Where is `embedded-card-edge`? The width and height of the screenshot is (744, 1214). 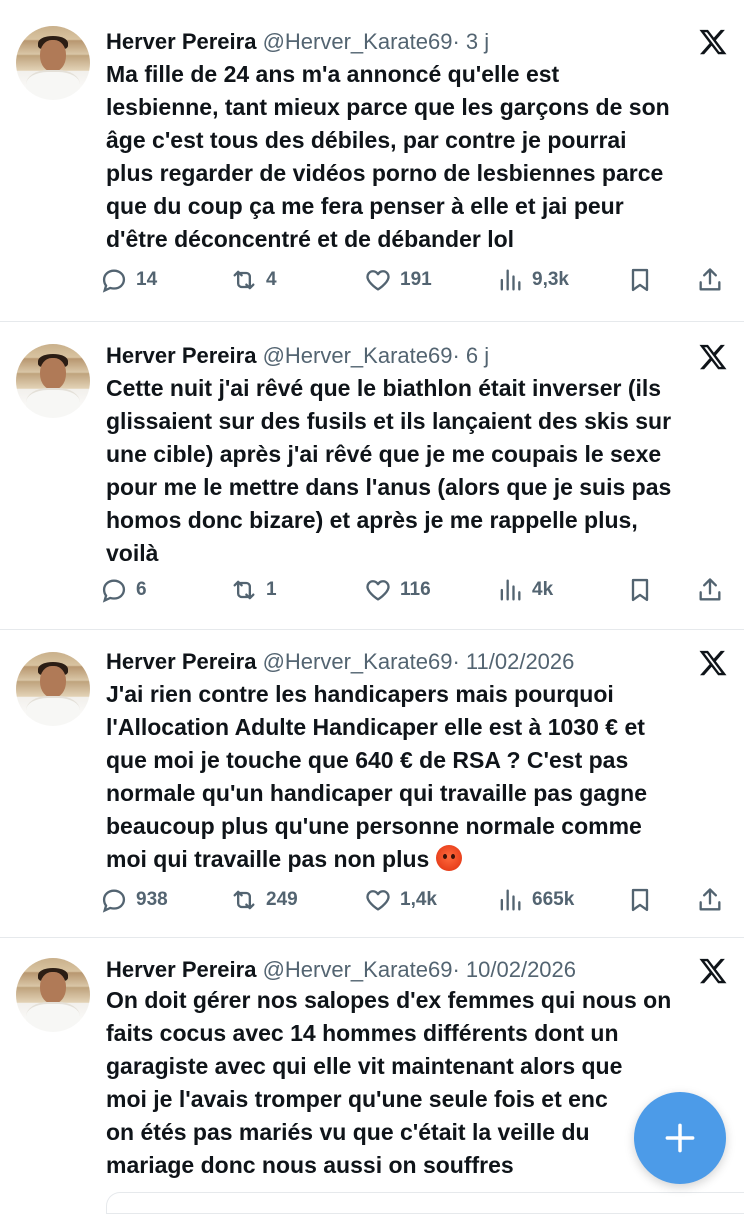 embedded-card-edge is located at coordinates (425, 1203).